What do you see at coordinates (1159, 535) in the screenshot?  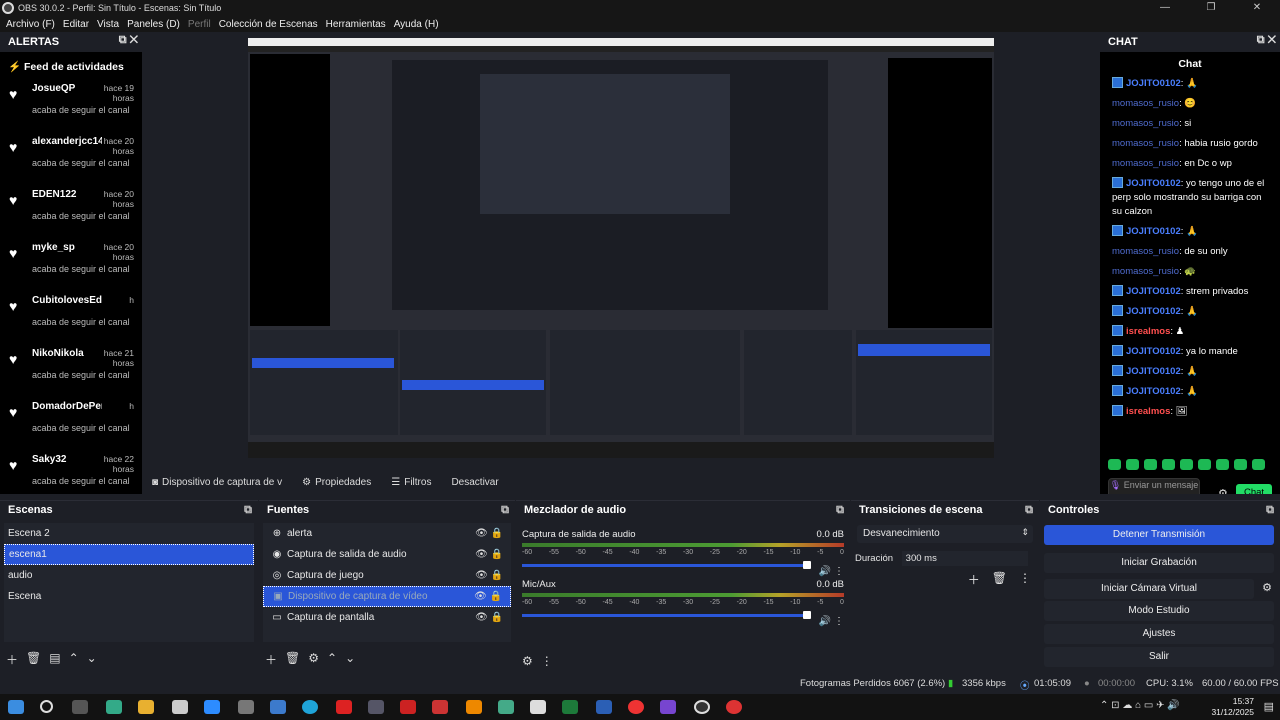 I see `stop-streaming-button: Detener Transmisión` at bounding box center [1159, 535].